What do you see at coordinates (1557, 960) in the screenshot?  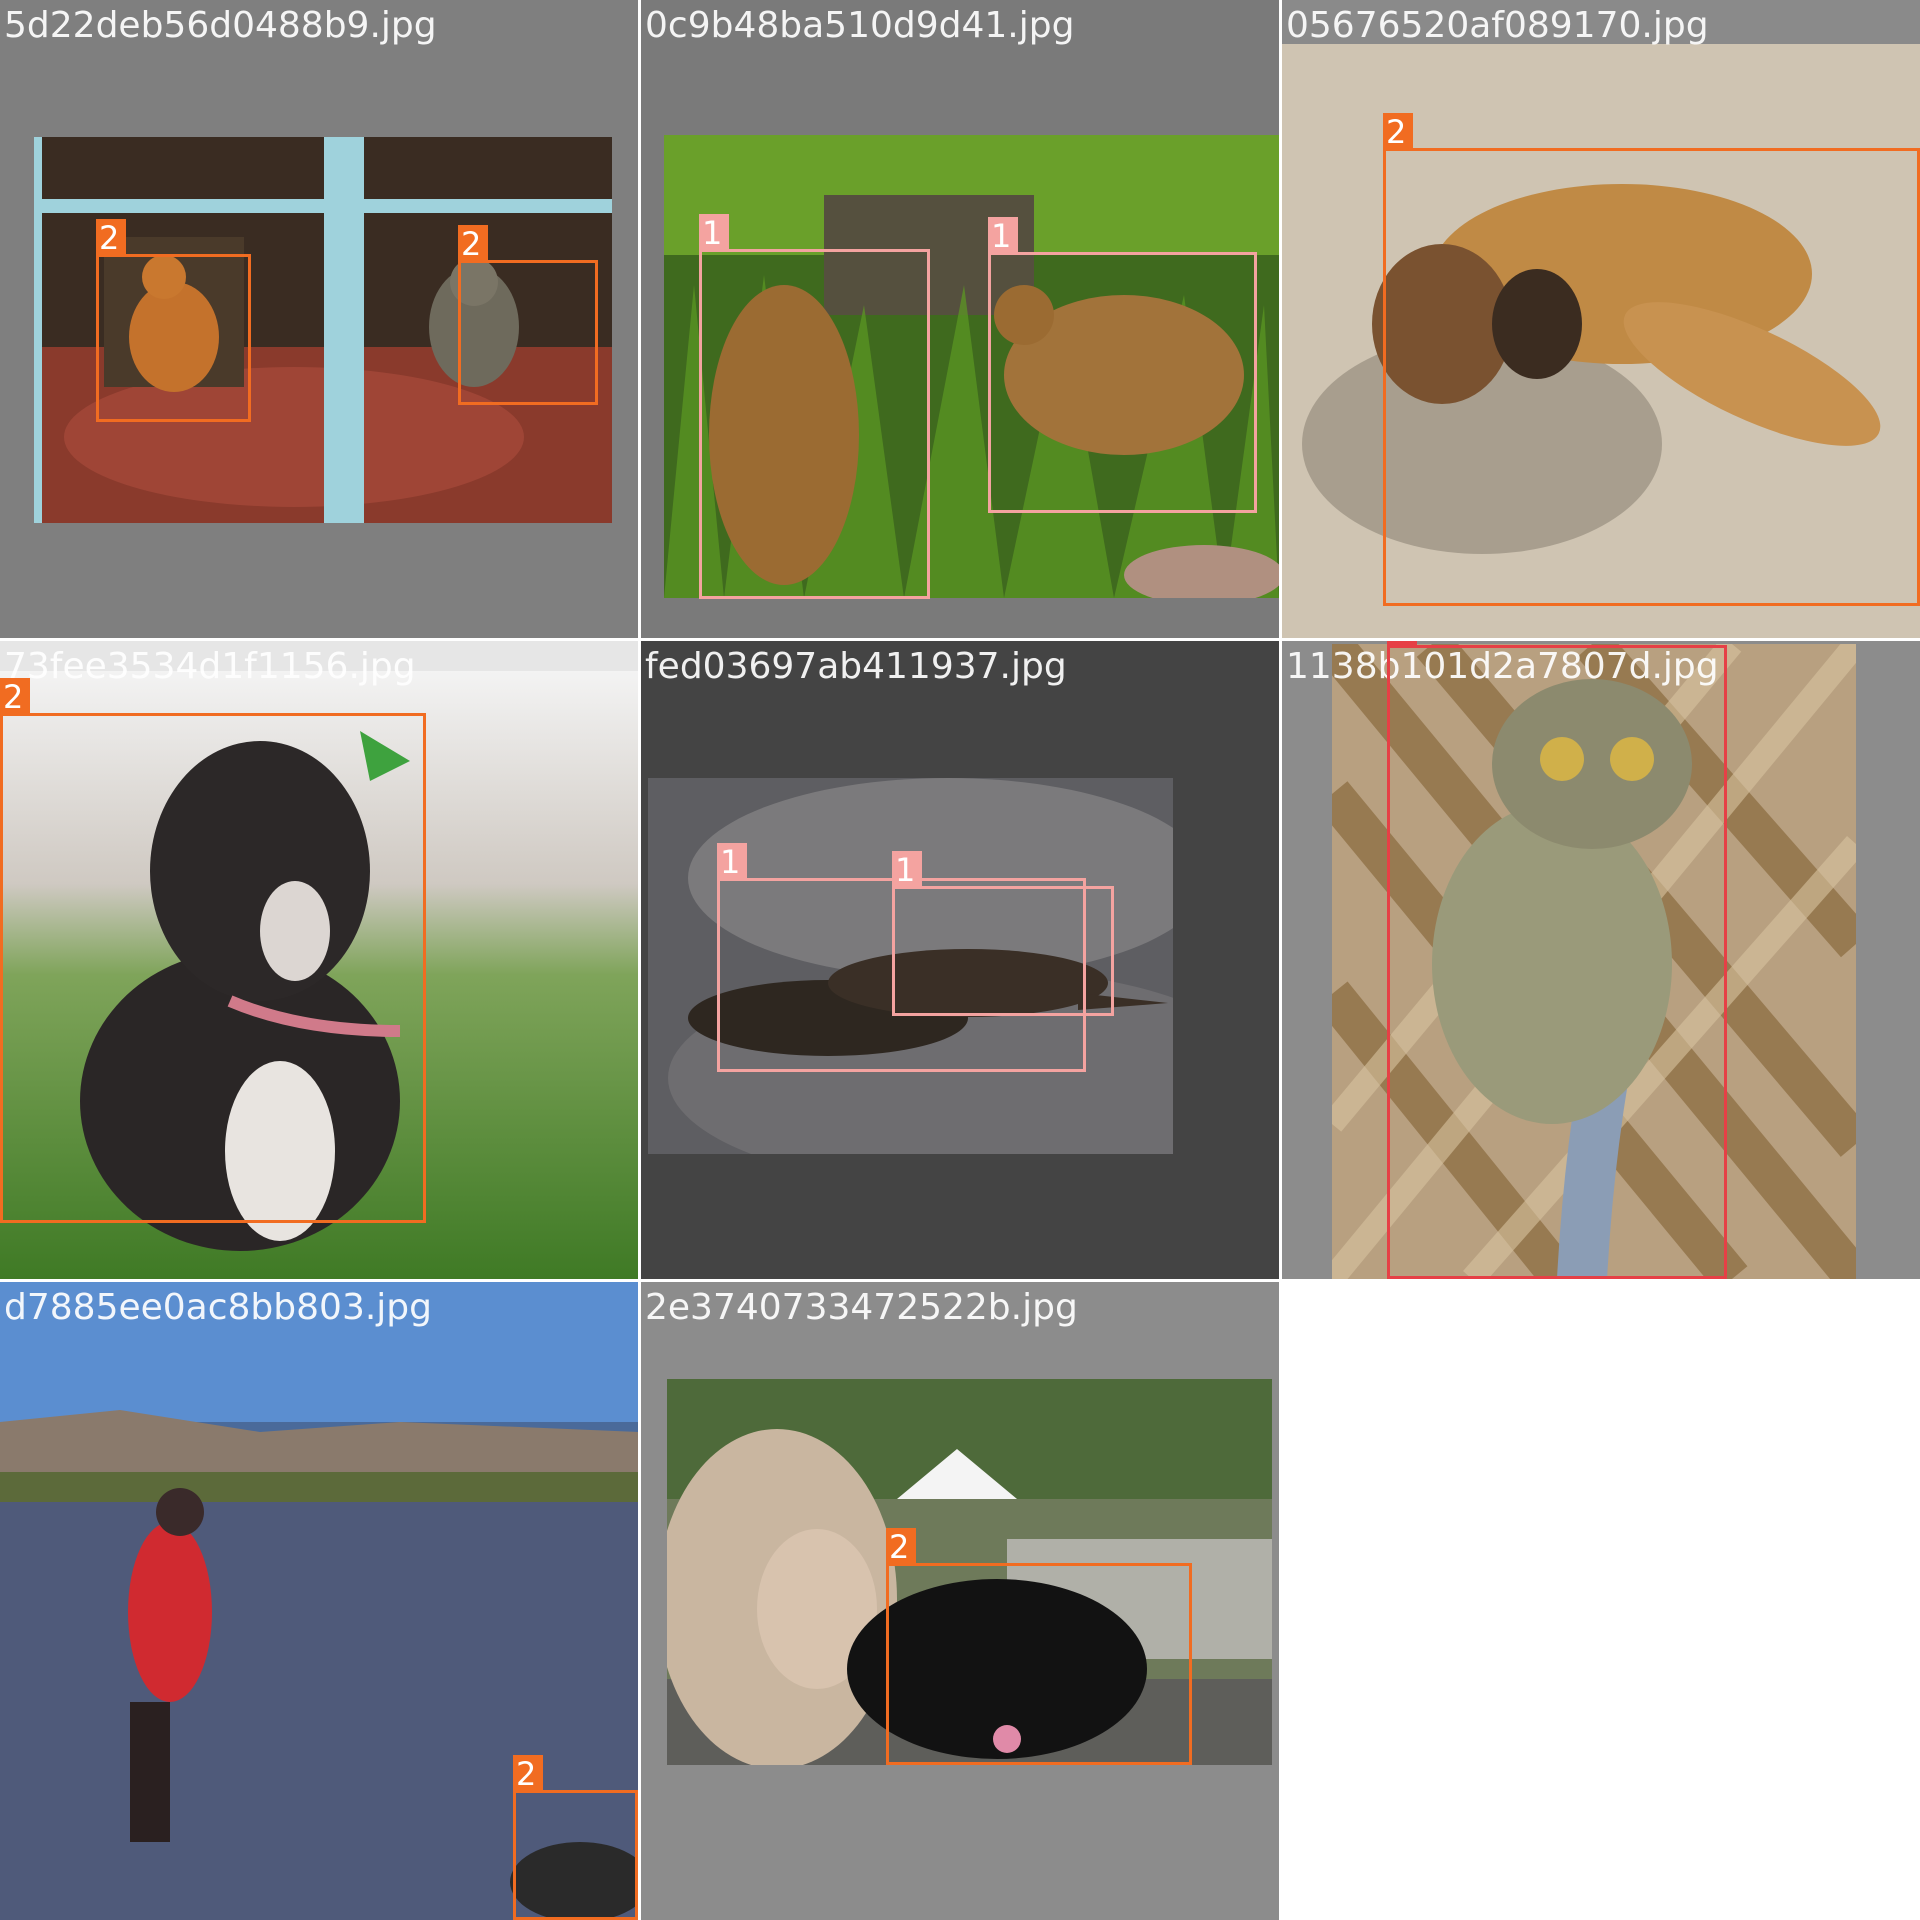 I see `detection-box: 0` at bounding box center [1557, 960].